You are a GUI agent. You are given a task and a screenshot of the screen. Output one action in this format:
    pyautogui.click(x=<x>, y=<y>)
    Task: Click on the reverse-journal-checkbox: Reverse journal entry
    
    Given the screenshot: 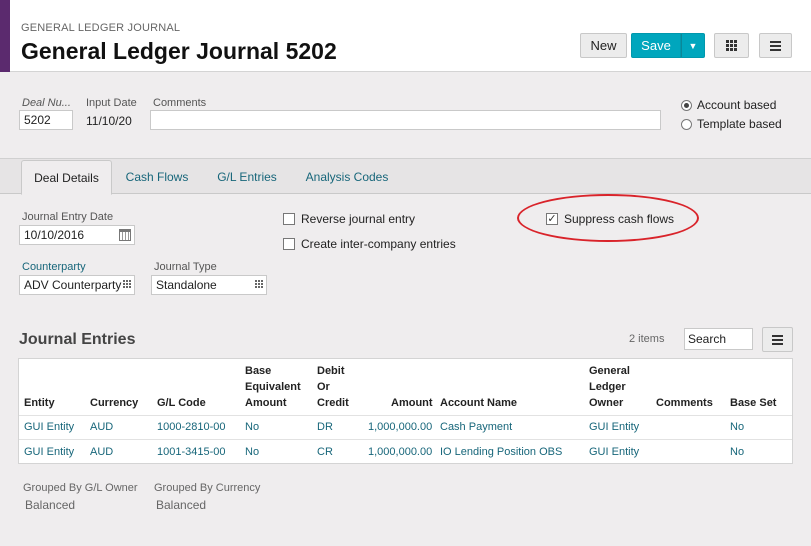 What is the action you would take?
    pyautogui.click(x=349, y=219)
    